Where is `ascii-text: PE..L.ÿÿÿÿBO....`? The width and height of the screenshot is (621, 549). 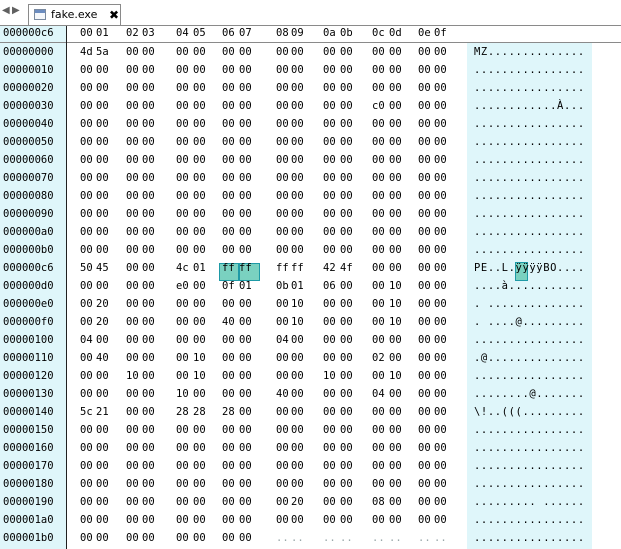 ascii-text: PE..L.ÿÿÿÿBO.... is located at coordinates (529, 268).